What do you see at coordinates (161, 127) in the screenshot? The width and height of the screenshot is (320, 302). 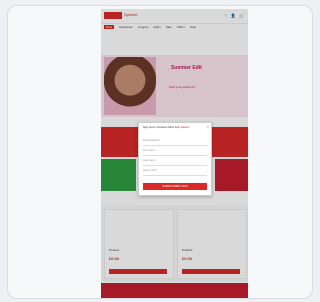 I see `modal-title-text: Sign up for exclusive offers and` at bounding box center [161, 127].